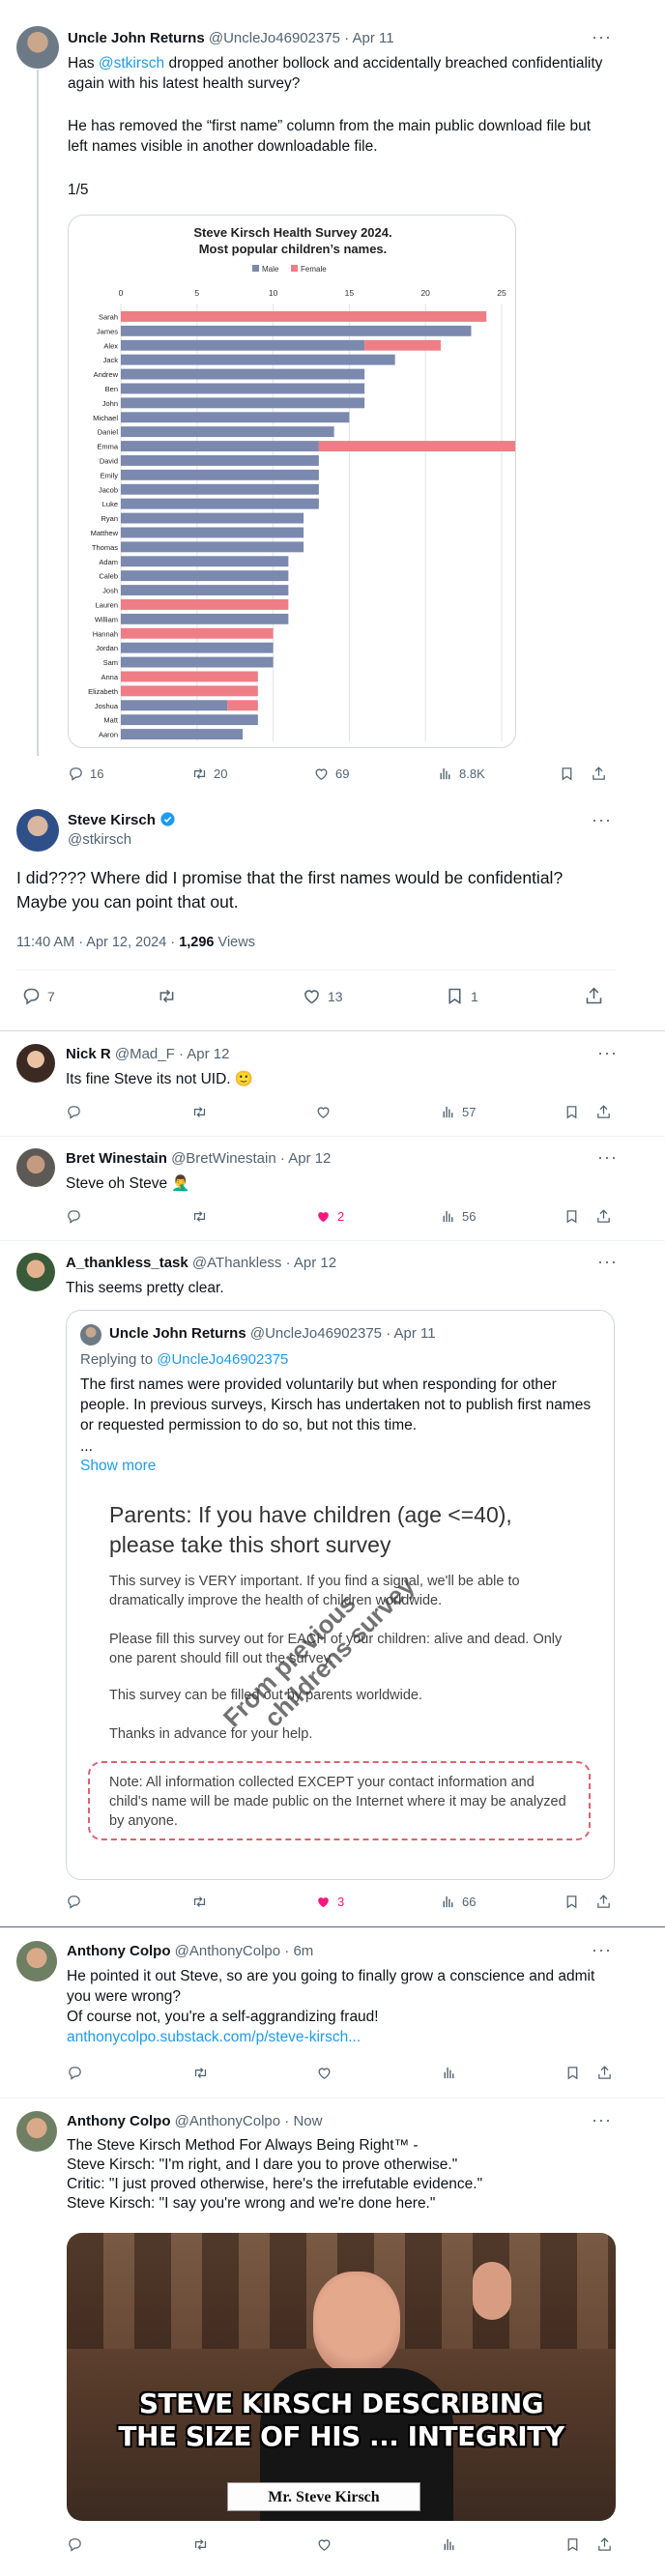 This screenshot has width=665, height=2576. I want to click on reply-icon, so click(75, 2073).